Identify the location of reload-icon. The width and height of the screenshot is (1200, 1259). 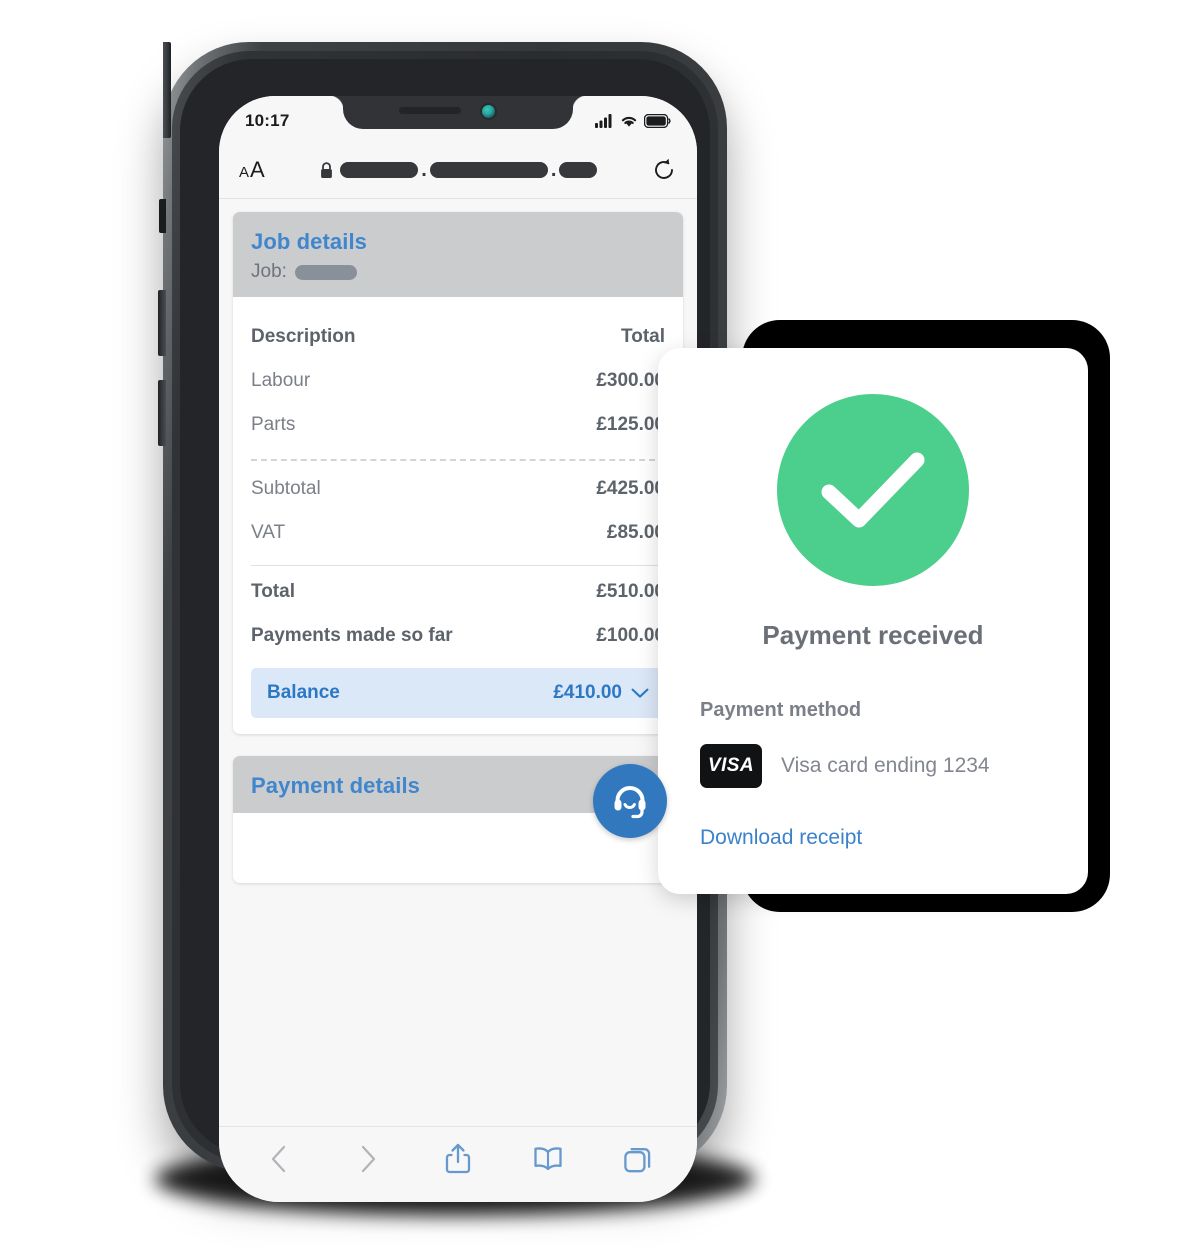
(664, 168).